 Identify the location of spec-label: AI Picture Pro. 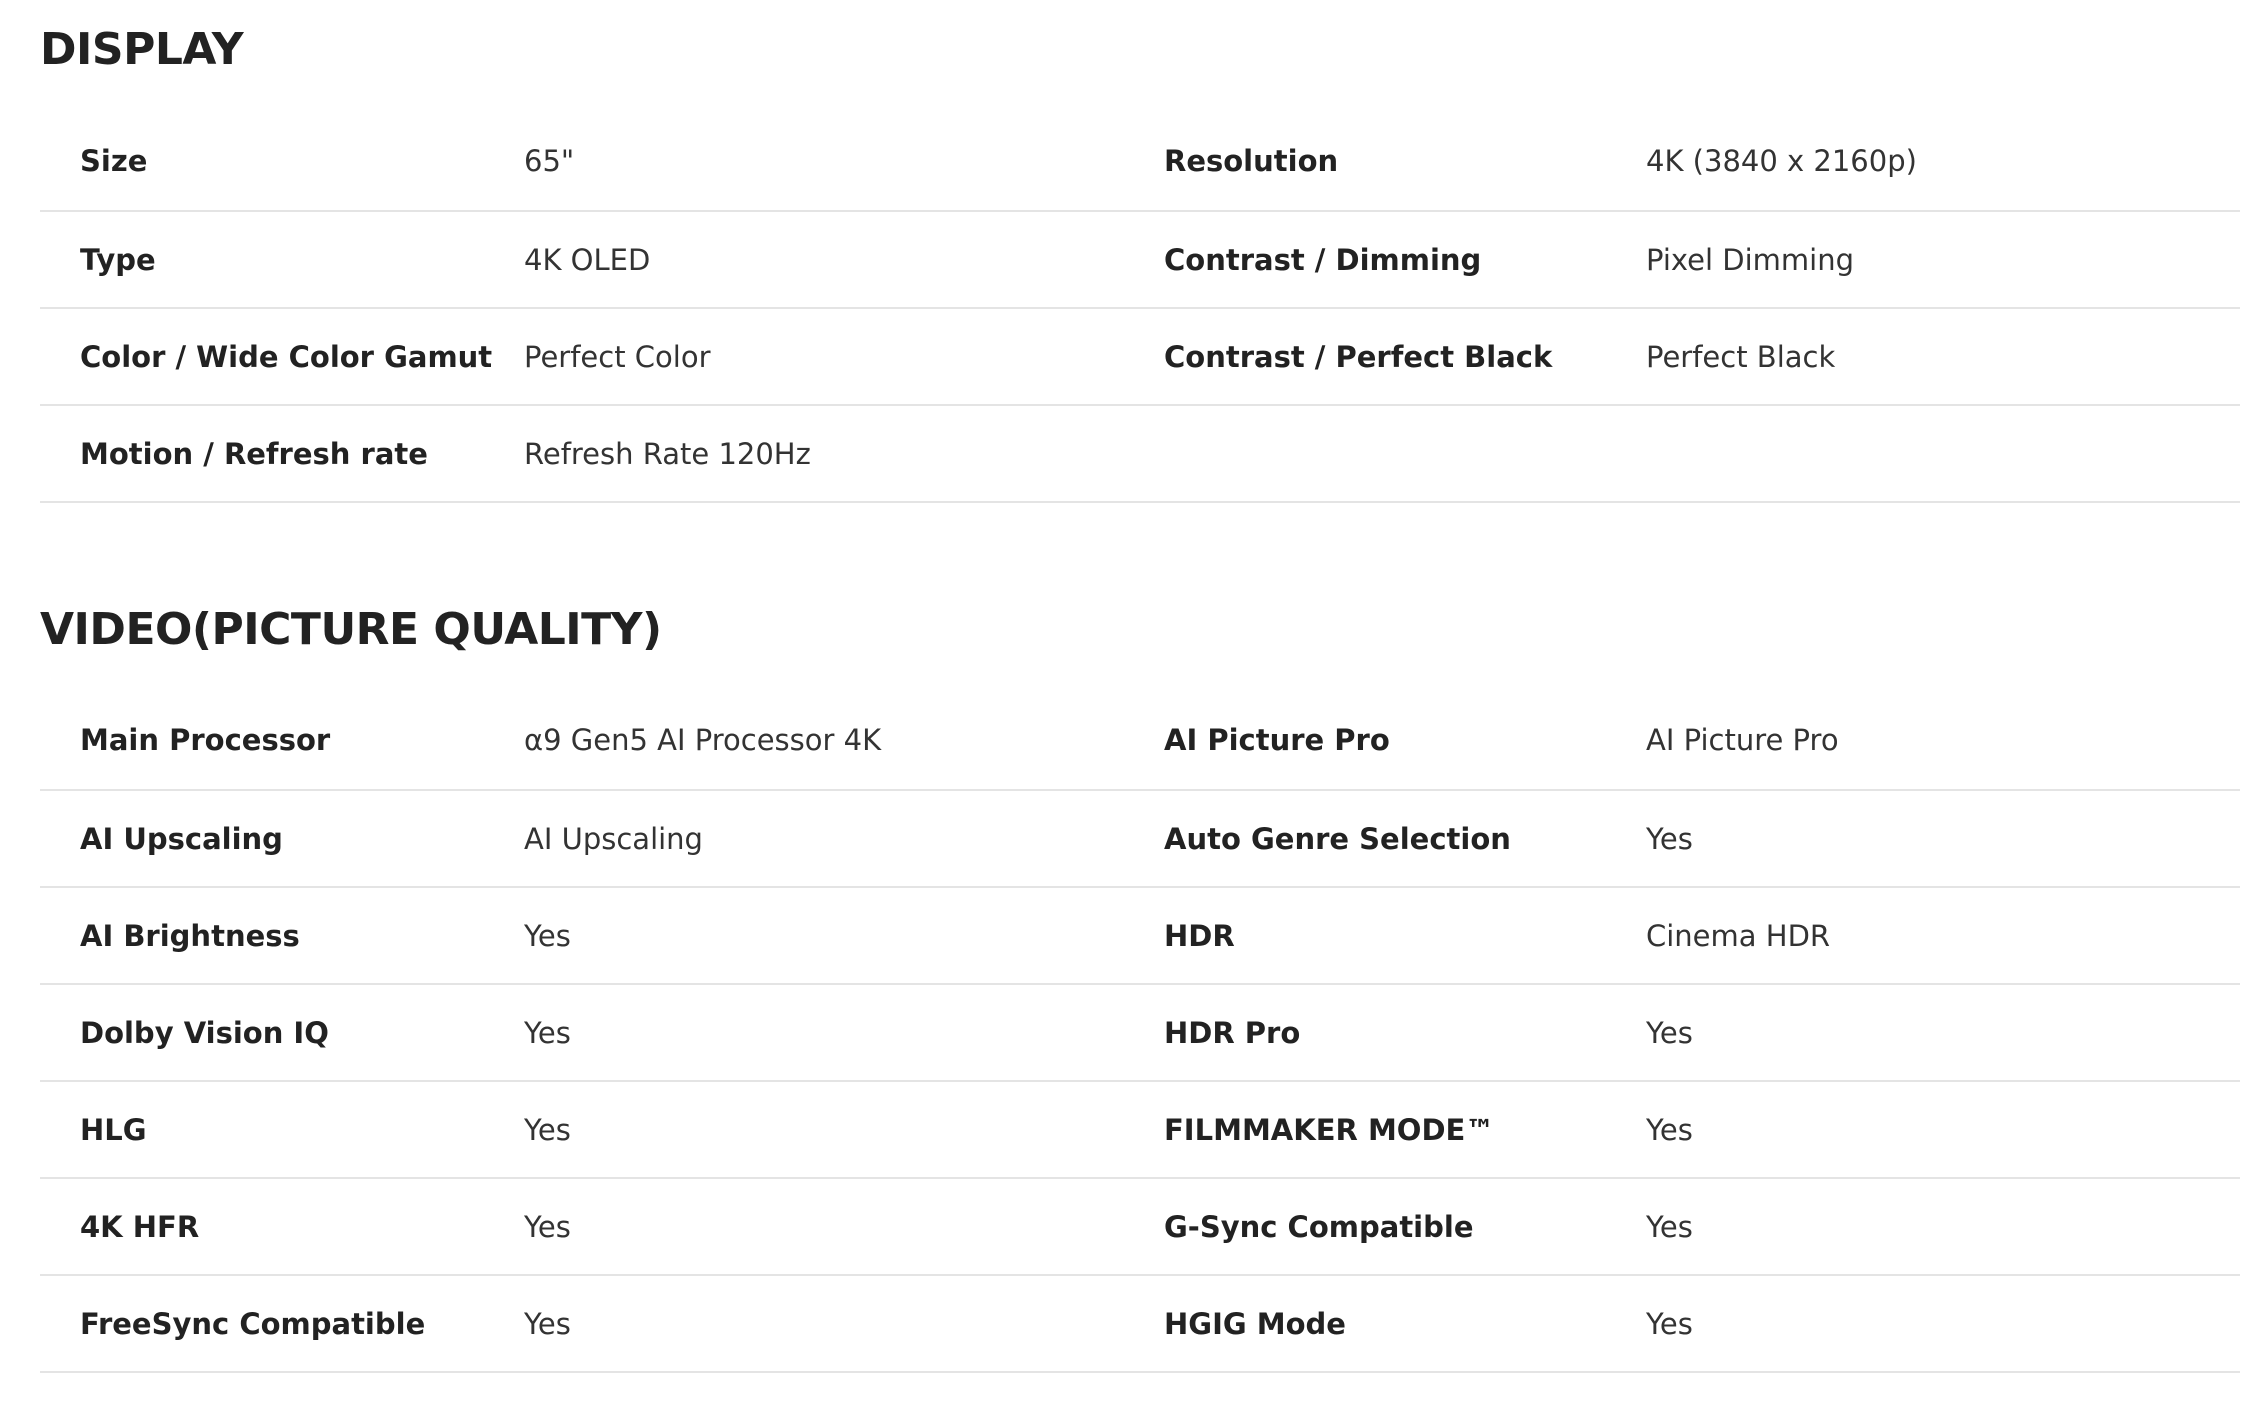
(1277, 740).